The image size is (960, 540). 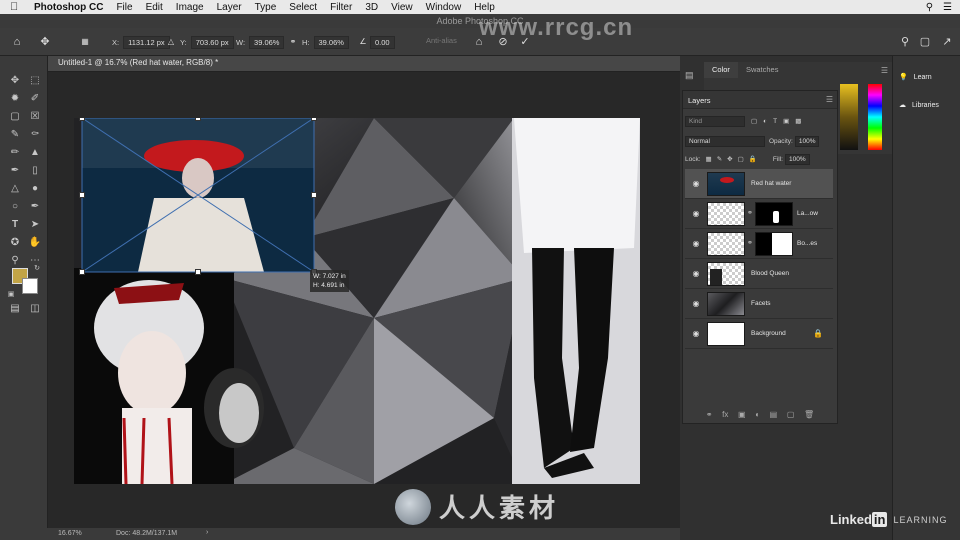 What do you see at coordinates (742, 414) in the screenshot?
I see `add-mask-icon: ▣` at bounding box center [742, 414].